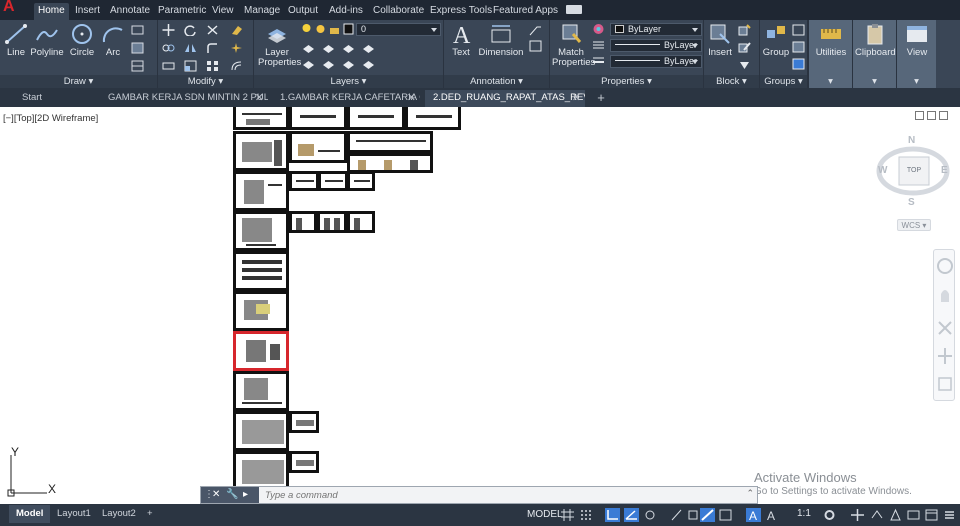 The width and height of the screenshot is (960, 526). What do you see at coordinates (783, 81) in the screenshot?
I see `groups-panel-title: Groups ▾` at bounding box center [783, 81].